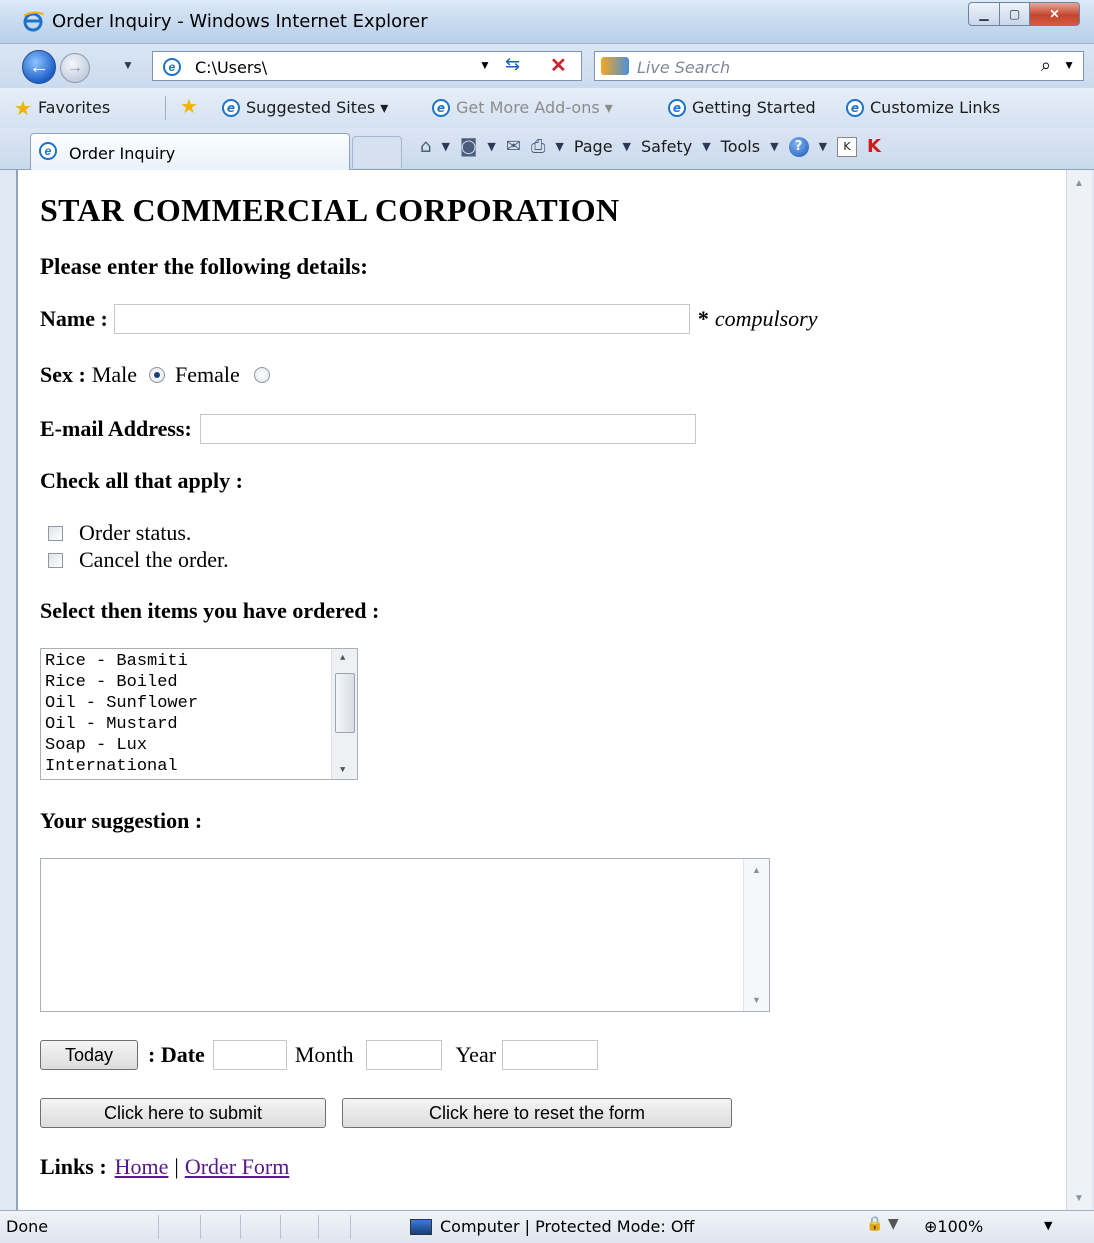  Describe the element at coordinates (128, 65) in the screenshot. I see `recent-pages-dropdown: ▼` at that location.